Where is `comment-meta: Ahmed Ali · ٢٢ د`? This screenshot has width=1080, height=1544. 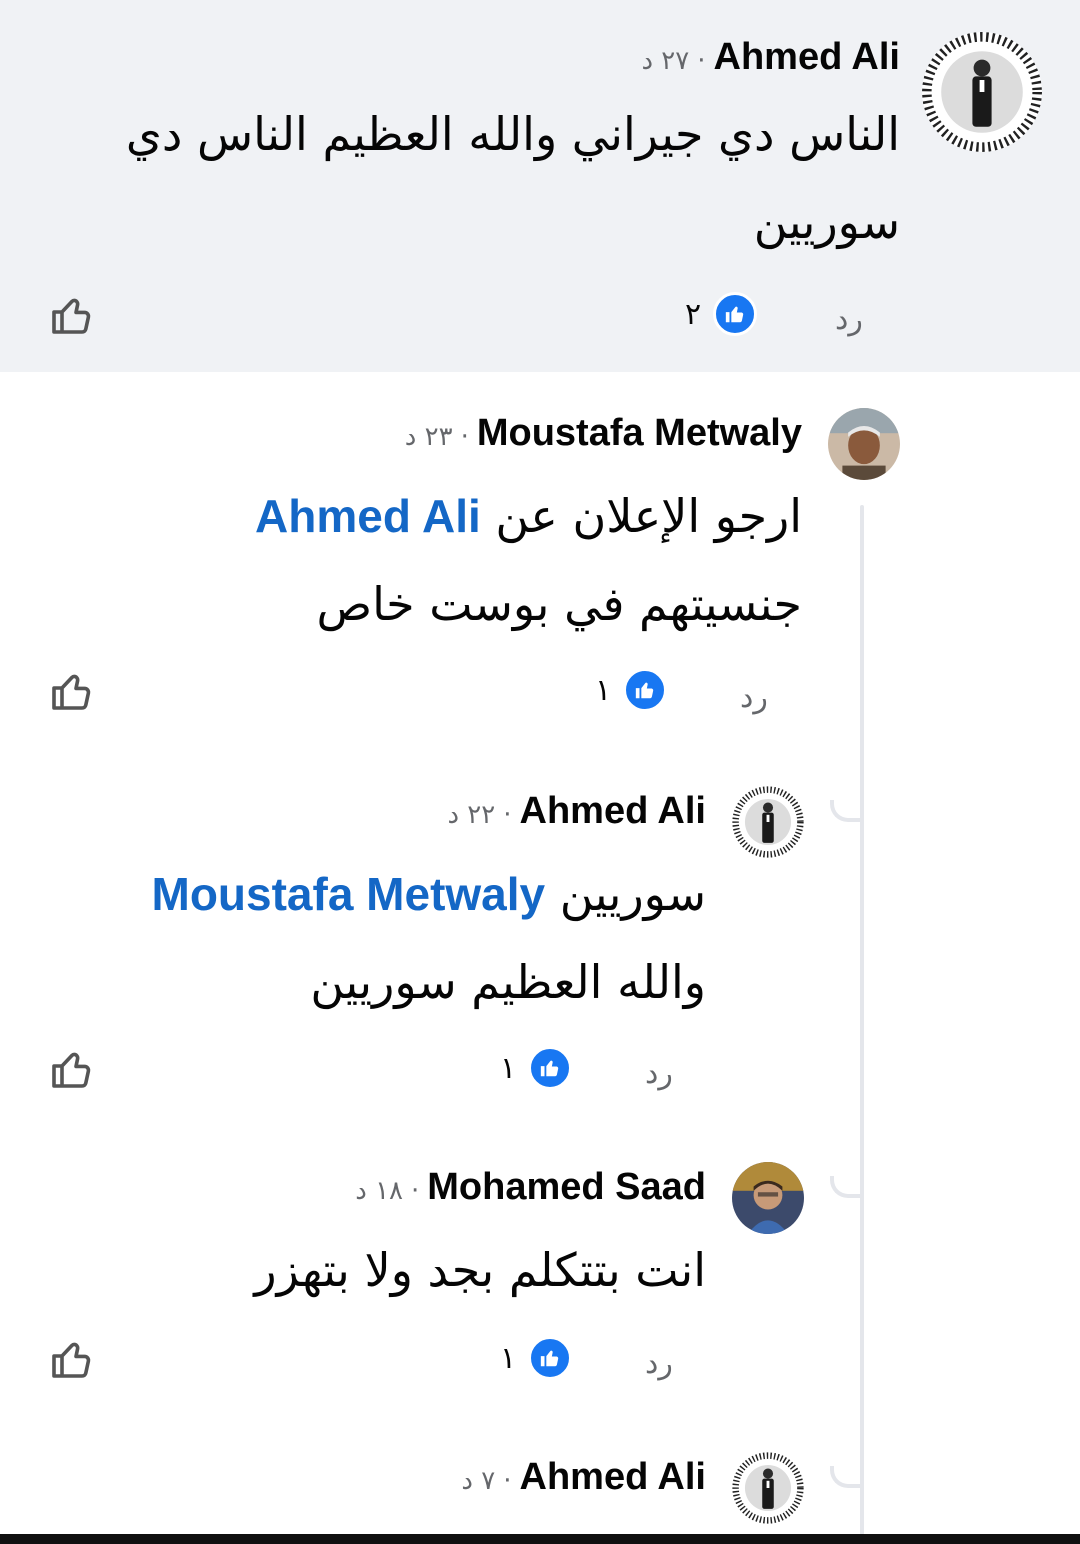 comment-meta: Ahmed Ali · ٢٢ د is located at coordinates (576, 813).